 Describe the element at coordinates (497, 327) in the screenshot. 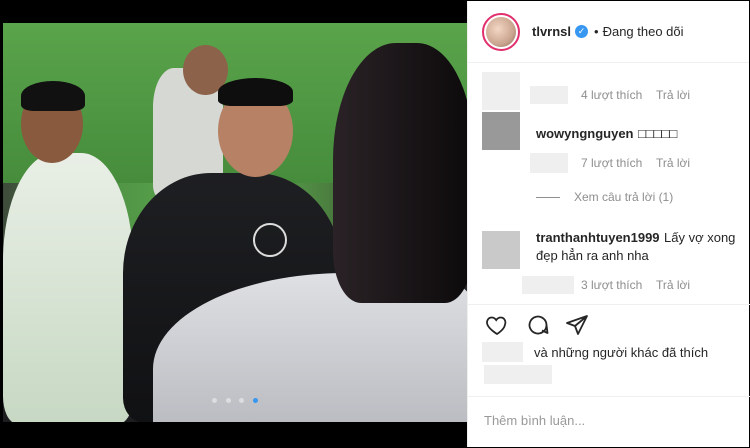

I see `heart-icon` at that location.